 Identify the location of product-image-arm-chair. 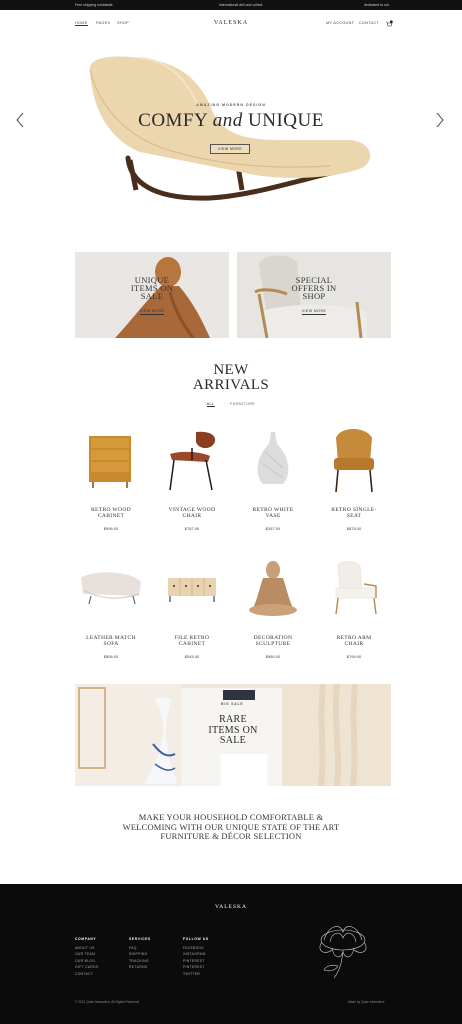
(356, 588).